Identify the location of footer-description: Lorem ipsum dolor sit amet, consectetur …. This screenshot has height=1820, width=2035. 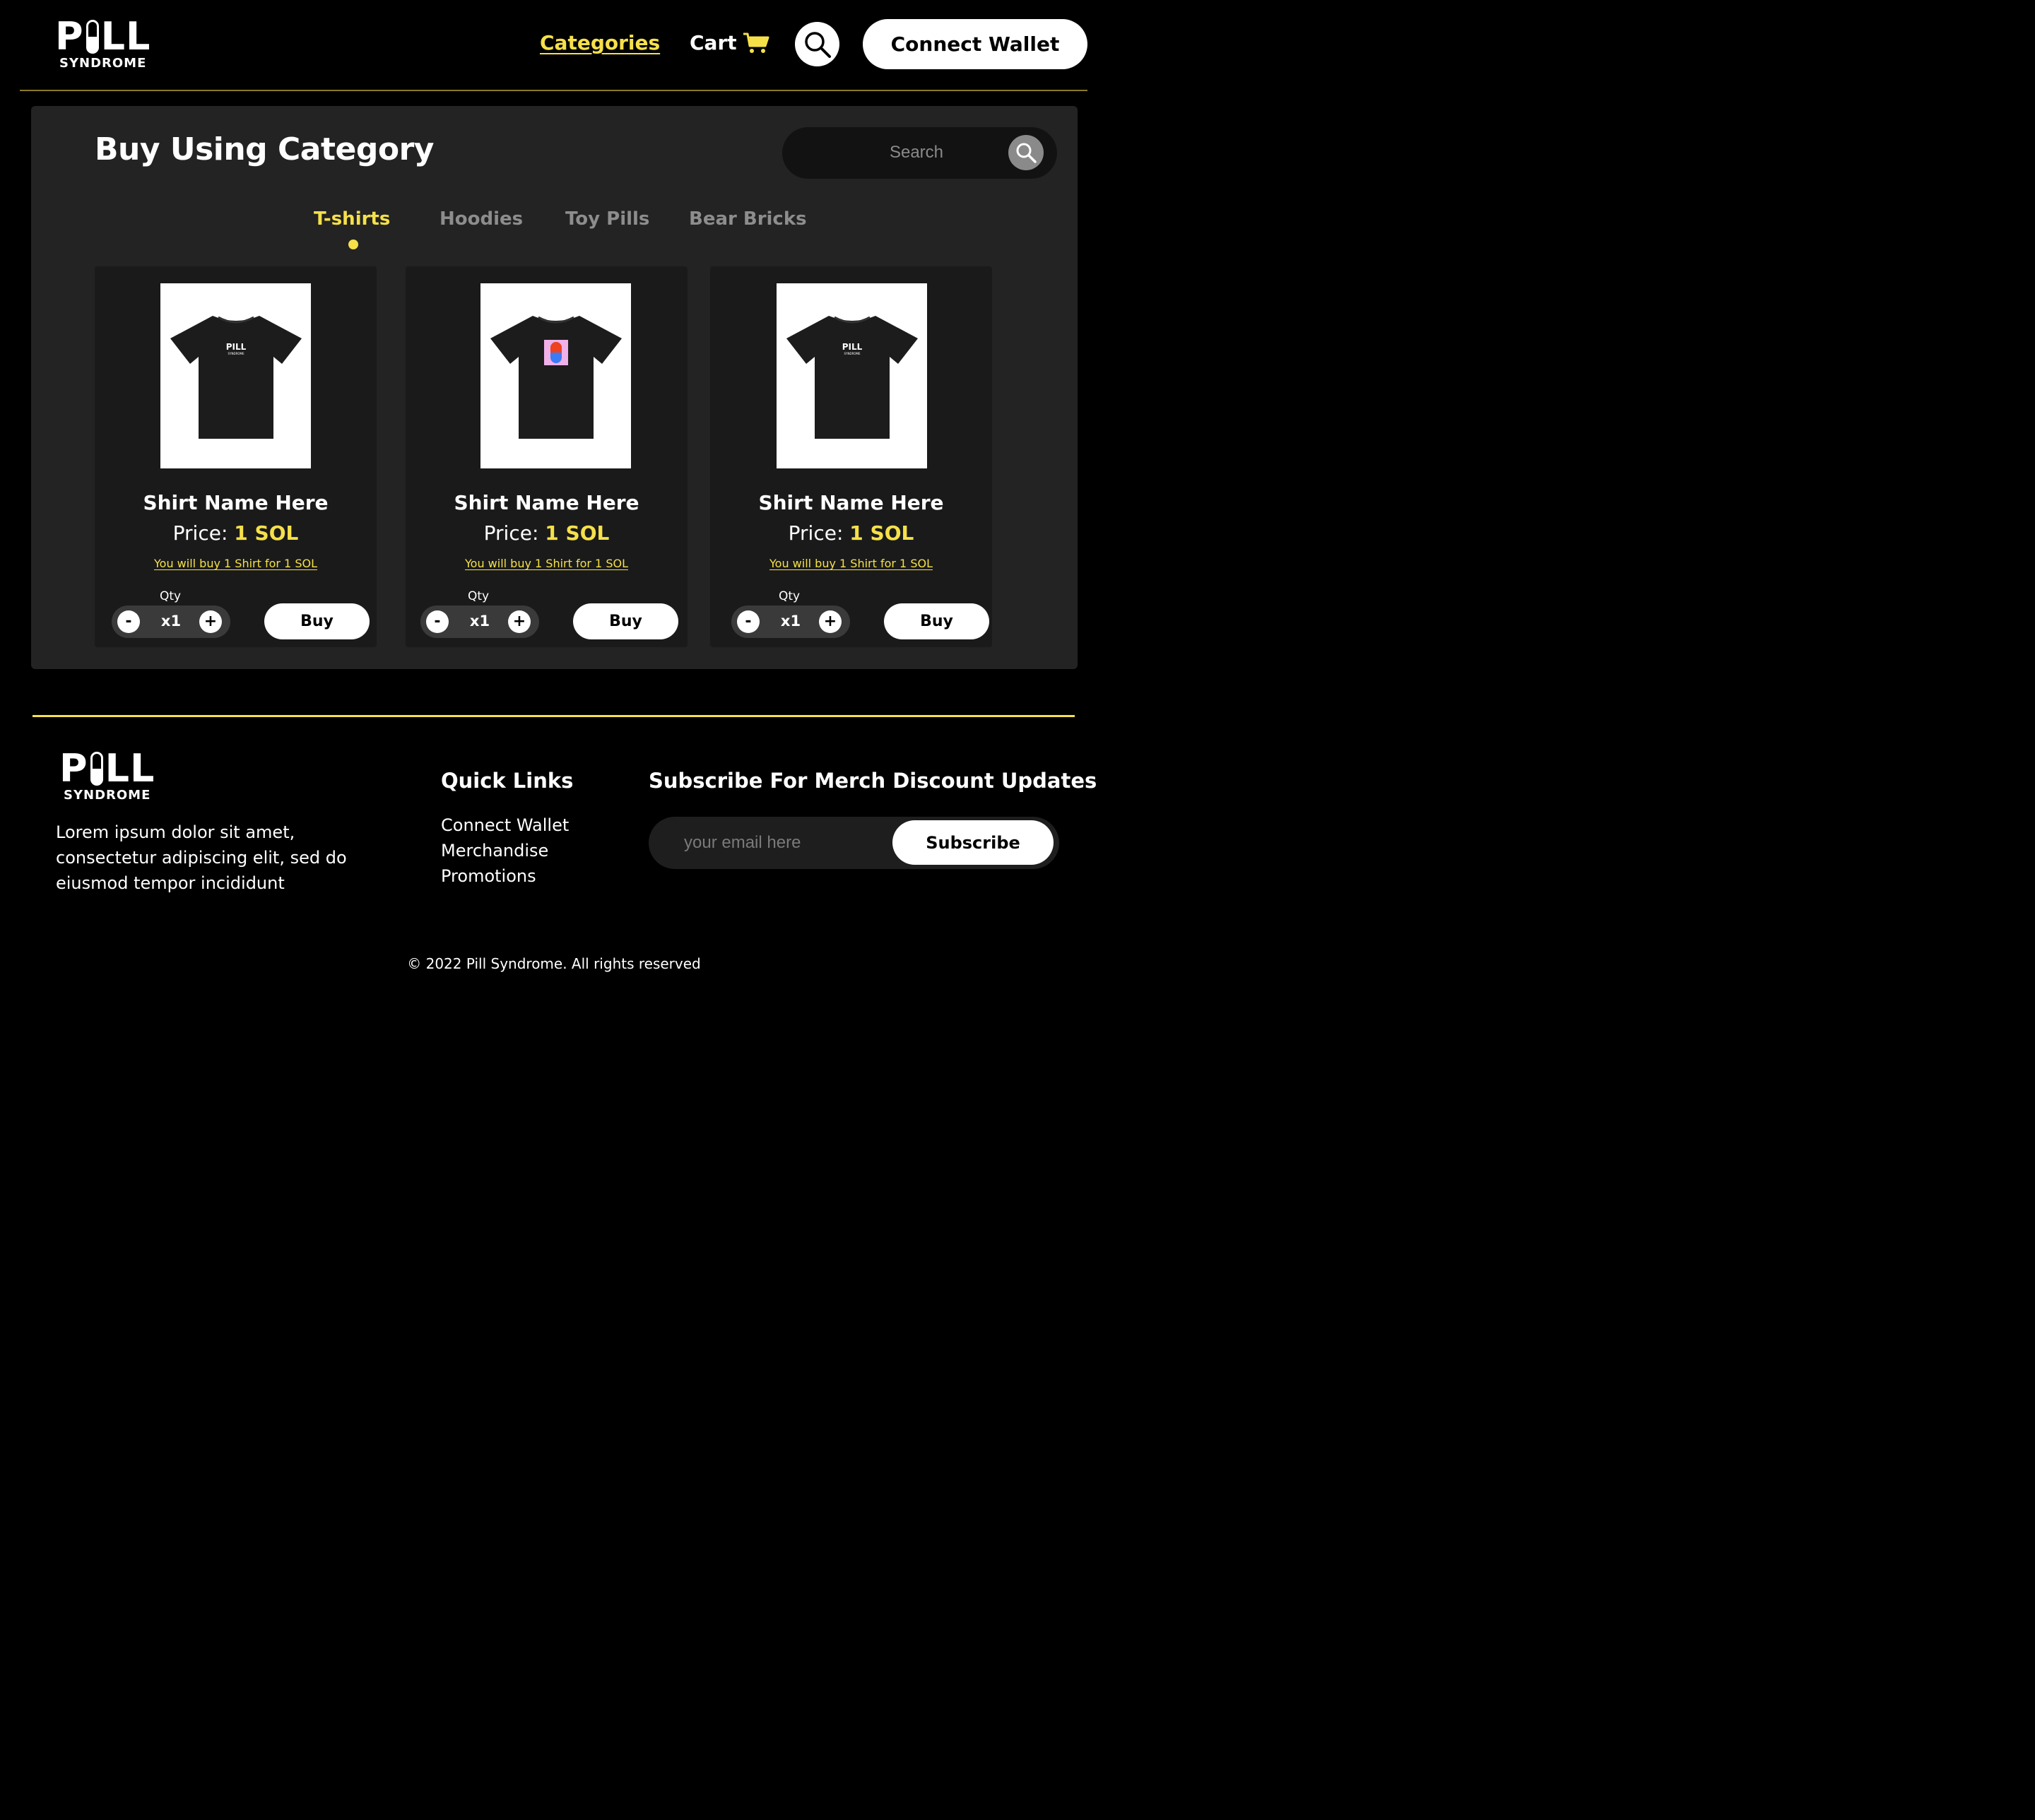
(201, 858).